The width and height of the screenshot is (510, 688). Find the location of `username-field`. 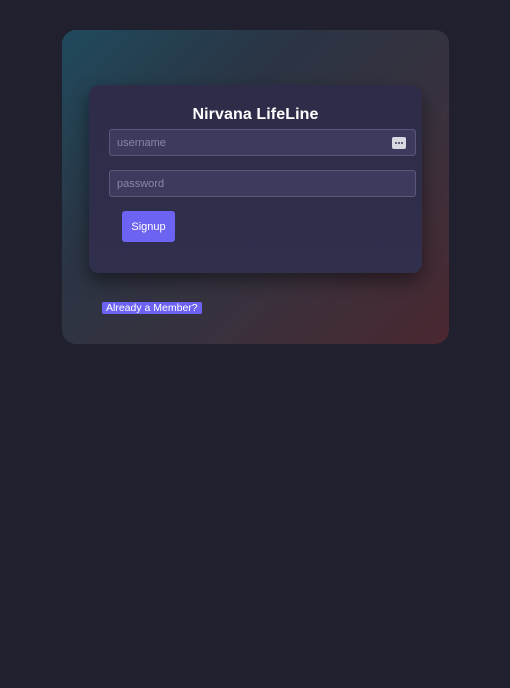

username-field is located at coordinates (262, 142).